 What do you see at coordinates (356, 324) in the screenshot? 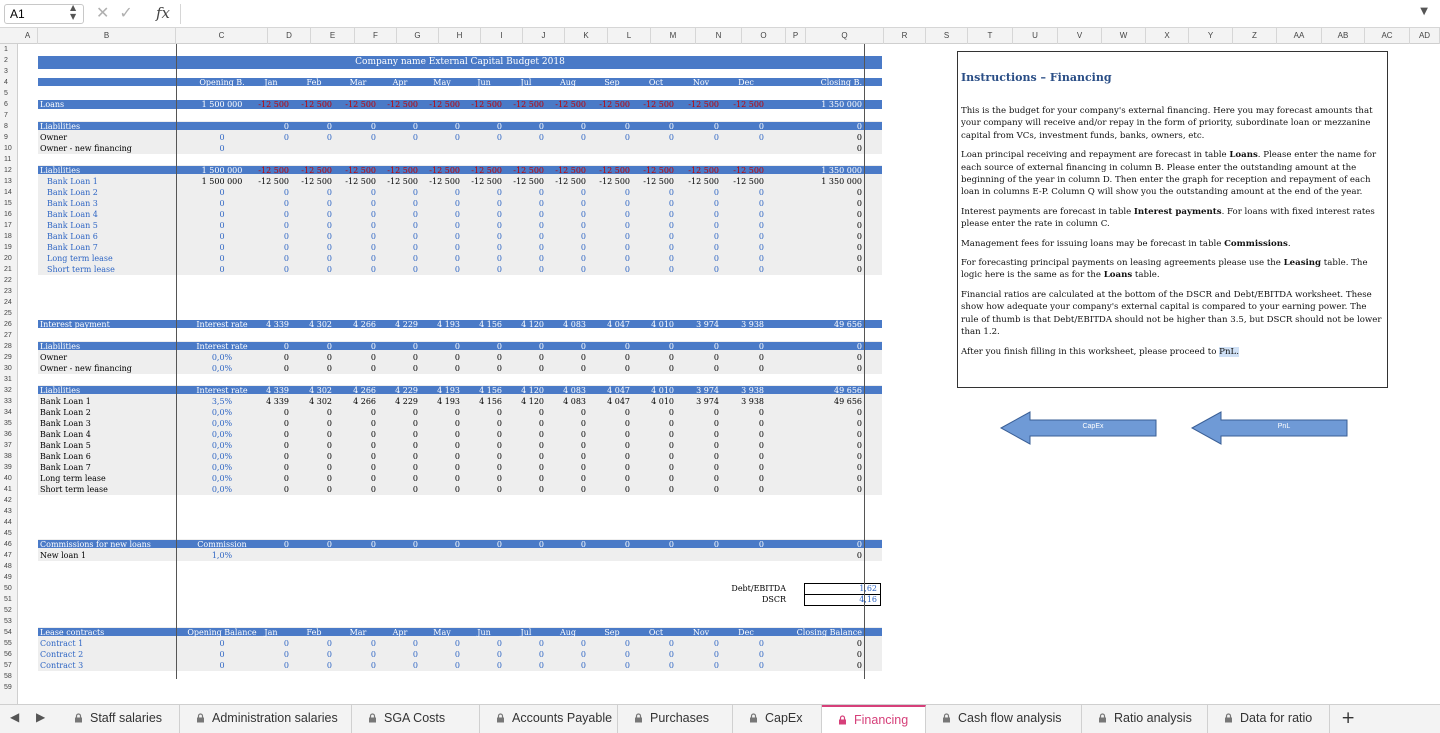
I see `cell: 4 266` at bounding box center [356, 324].